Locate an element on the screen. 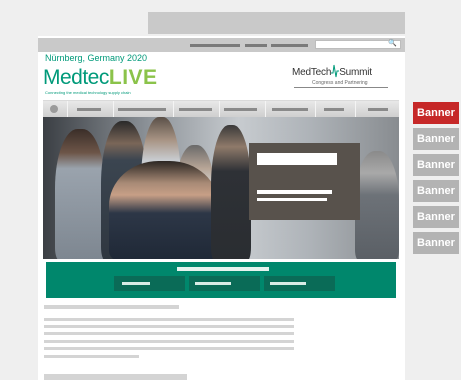  summit-logo-main: MedTech is located at coordinates (312, 72).